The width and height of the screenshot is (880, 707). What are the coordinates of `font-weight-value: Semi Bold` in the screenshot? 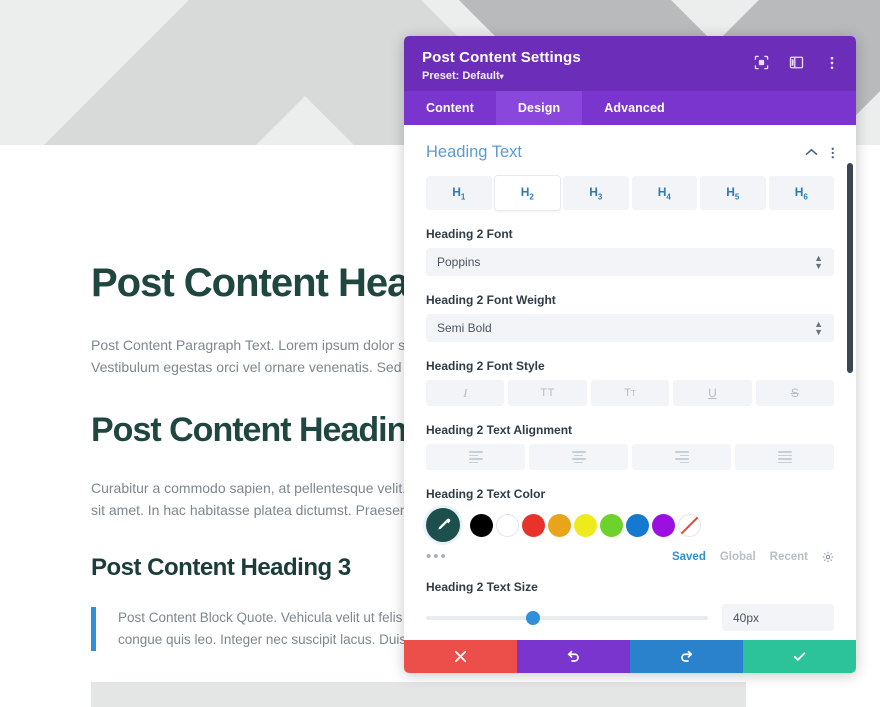 It's located at (464, 328).